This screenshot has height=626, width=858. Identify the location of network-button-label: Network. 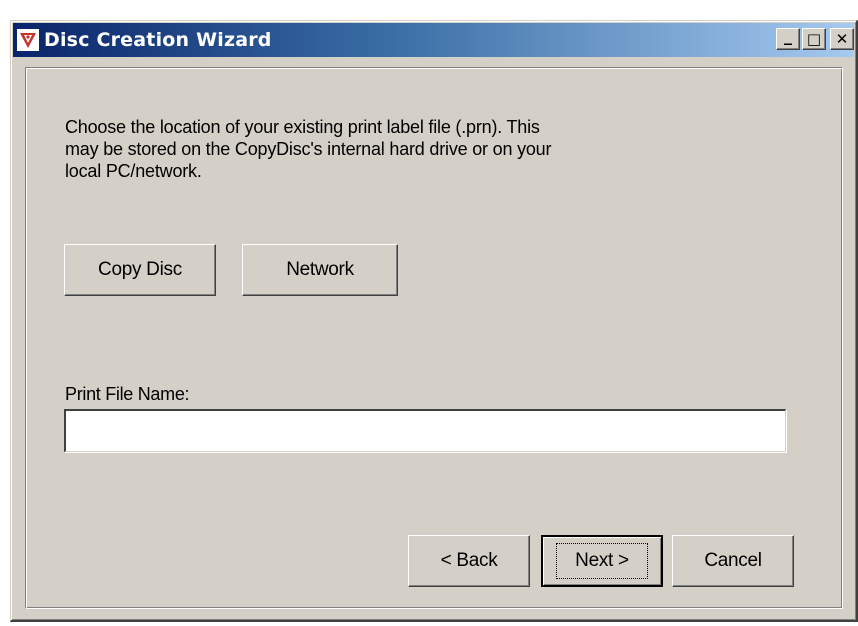
(320, 269).